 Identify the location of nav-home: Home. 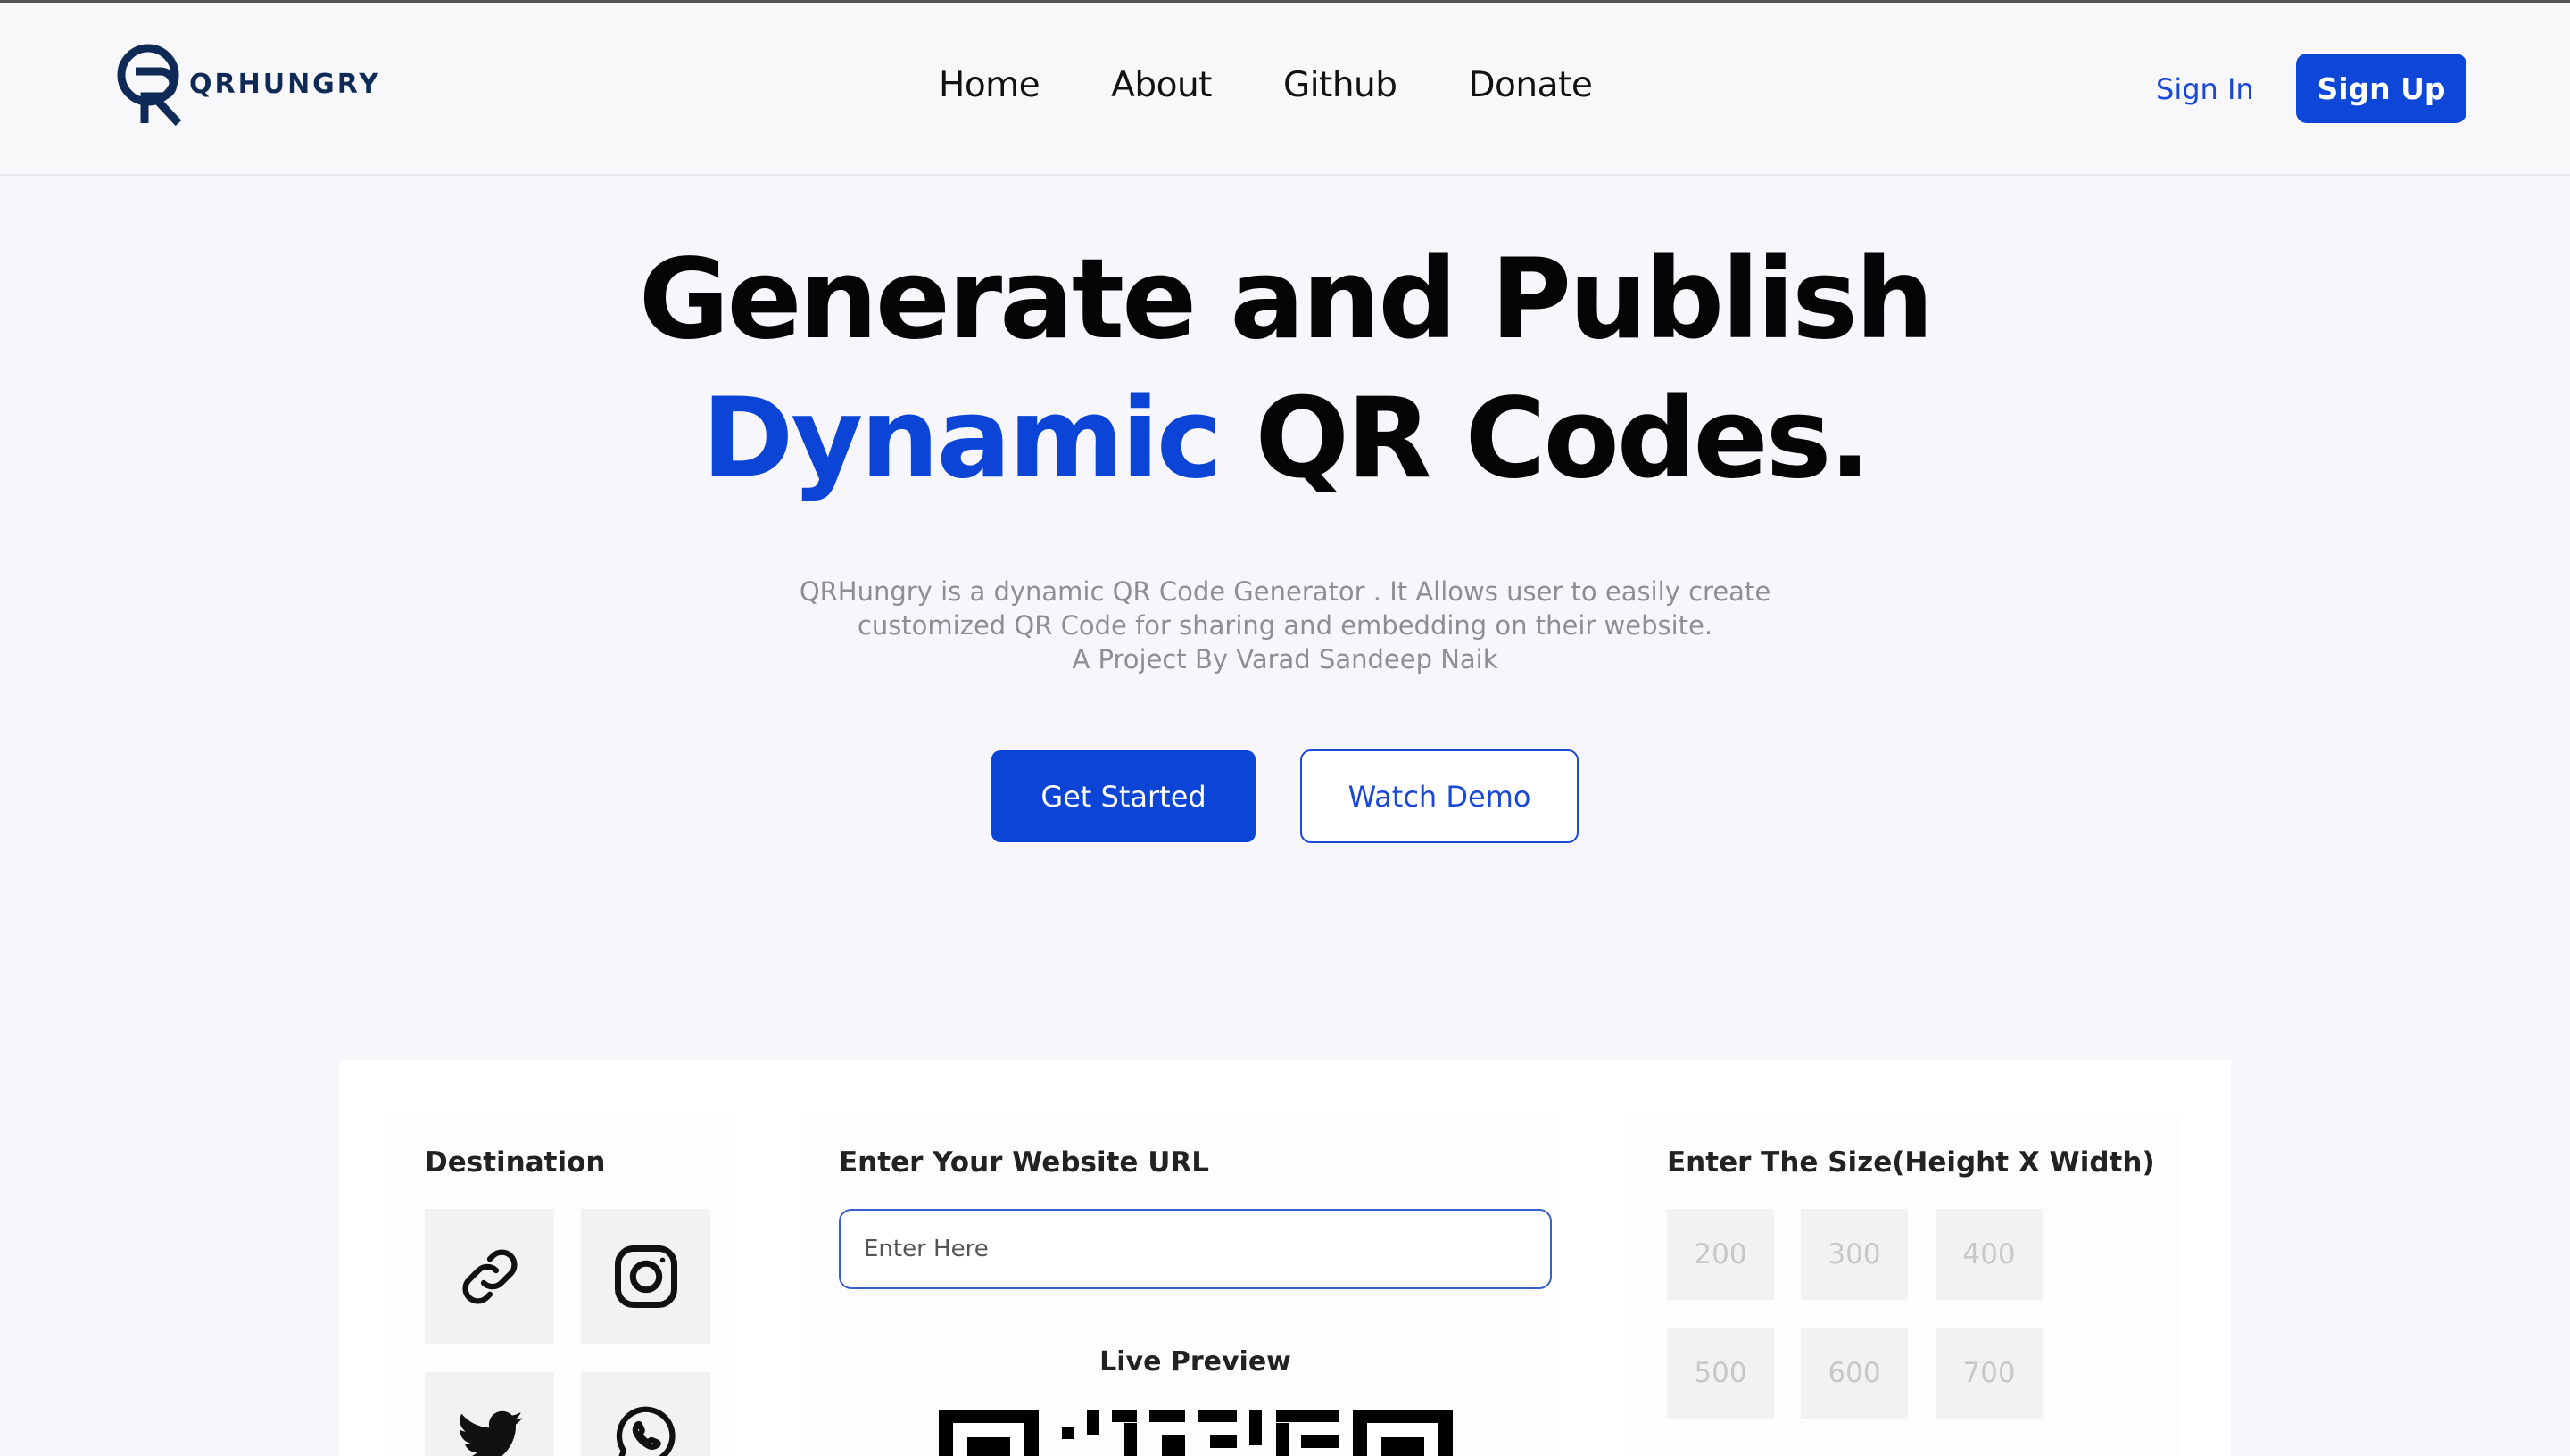
(990, 85).